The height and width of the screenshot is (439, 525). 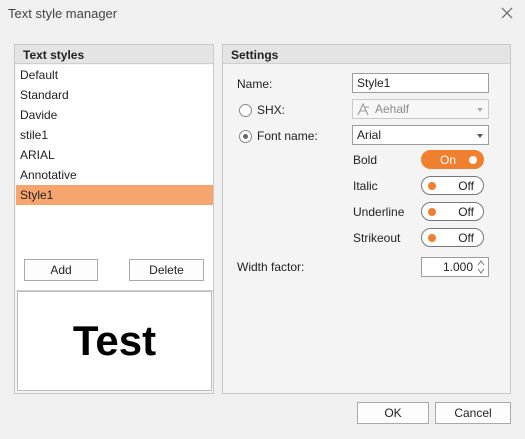 I want to click on ok-button: OK, so click(x=393, y=413).